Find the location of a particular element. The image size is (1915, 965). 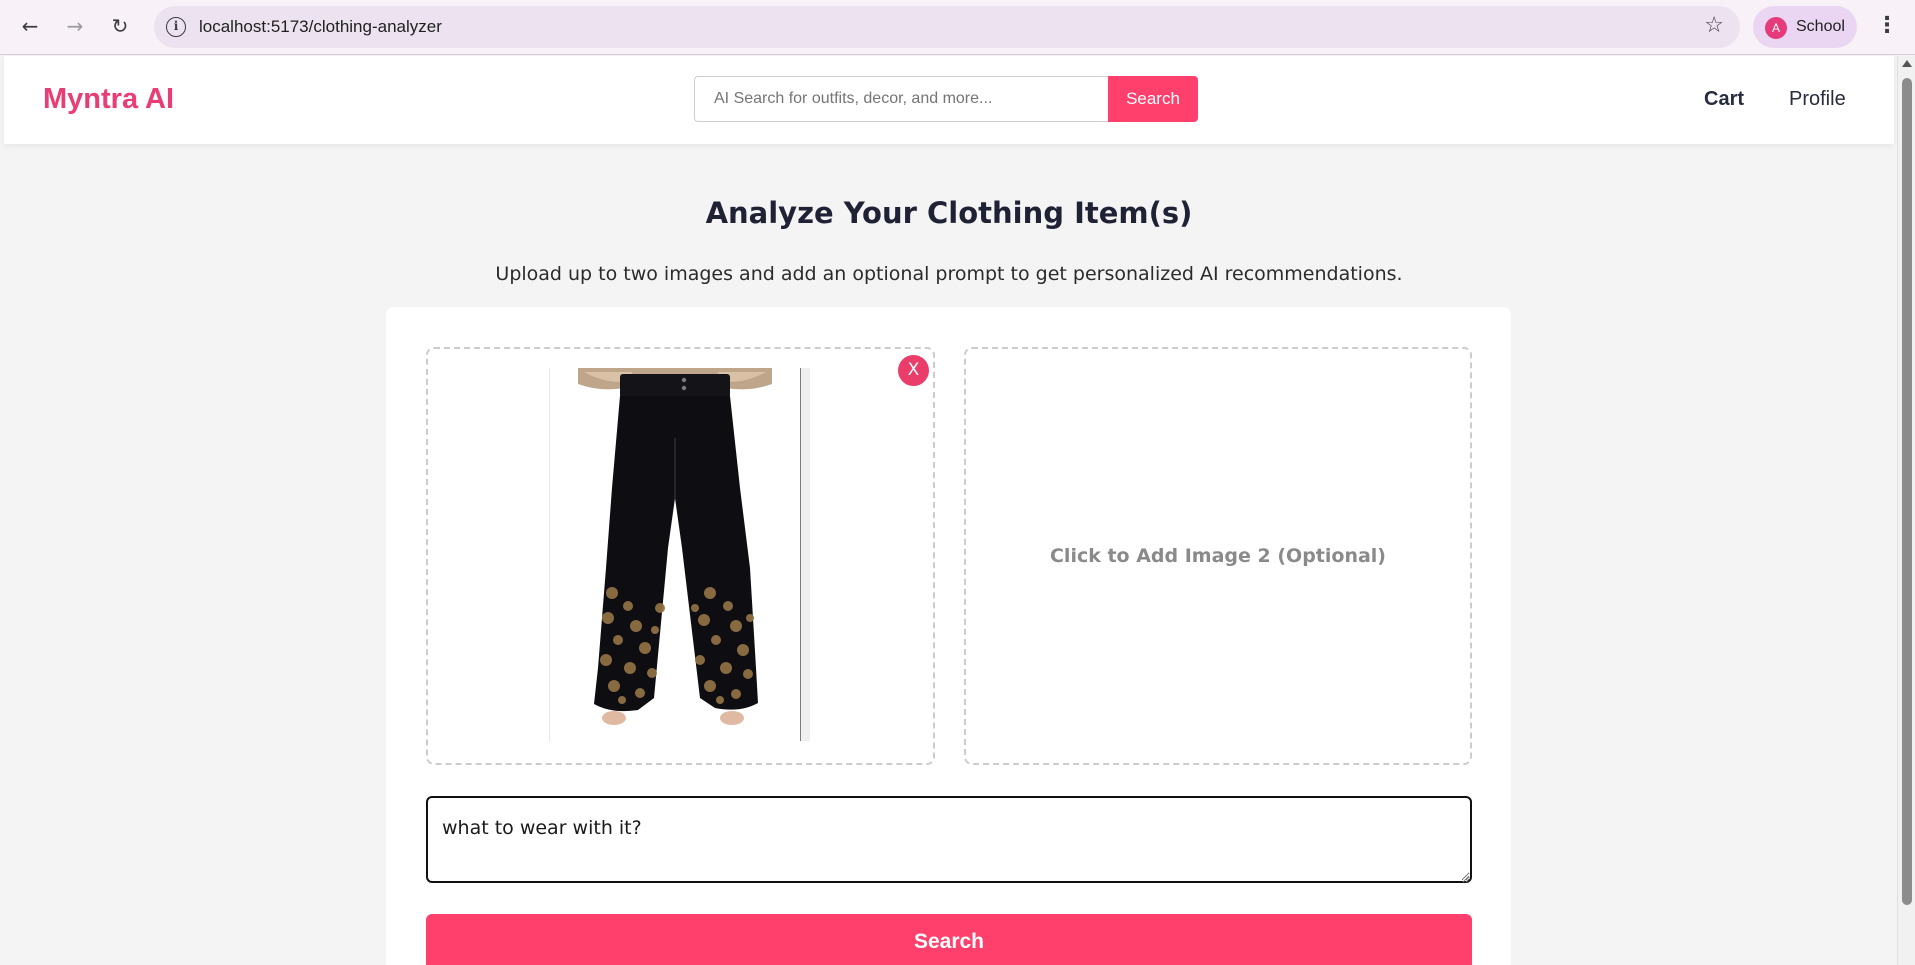

menu-kebab-icon: ⋮ is located at coordinates (1887, 26).